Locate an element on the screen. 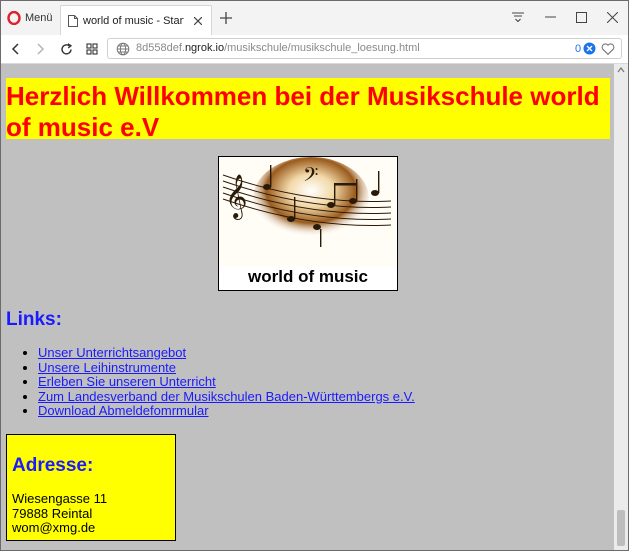 The height and width of the screenshot is (551, 629). speed-dial-button is located at coordinates (92, 49).